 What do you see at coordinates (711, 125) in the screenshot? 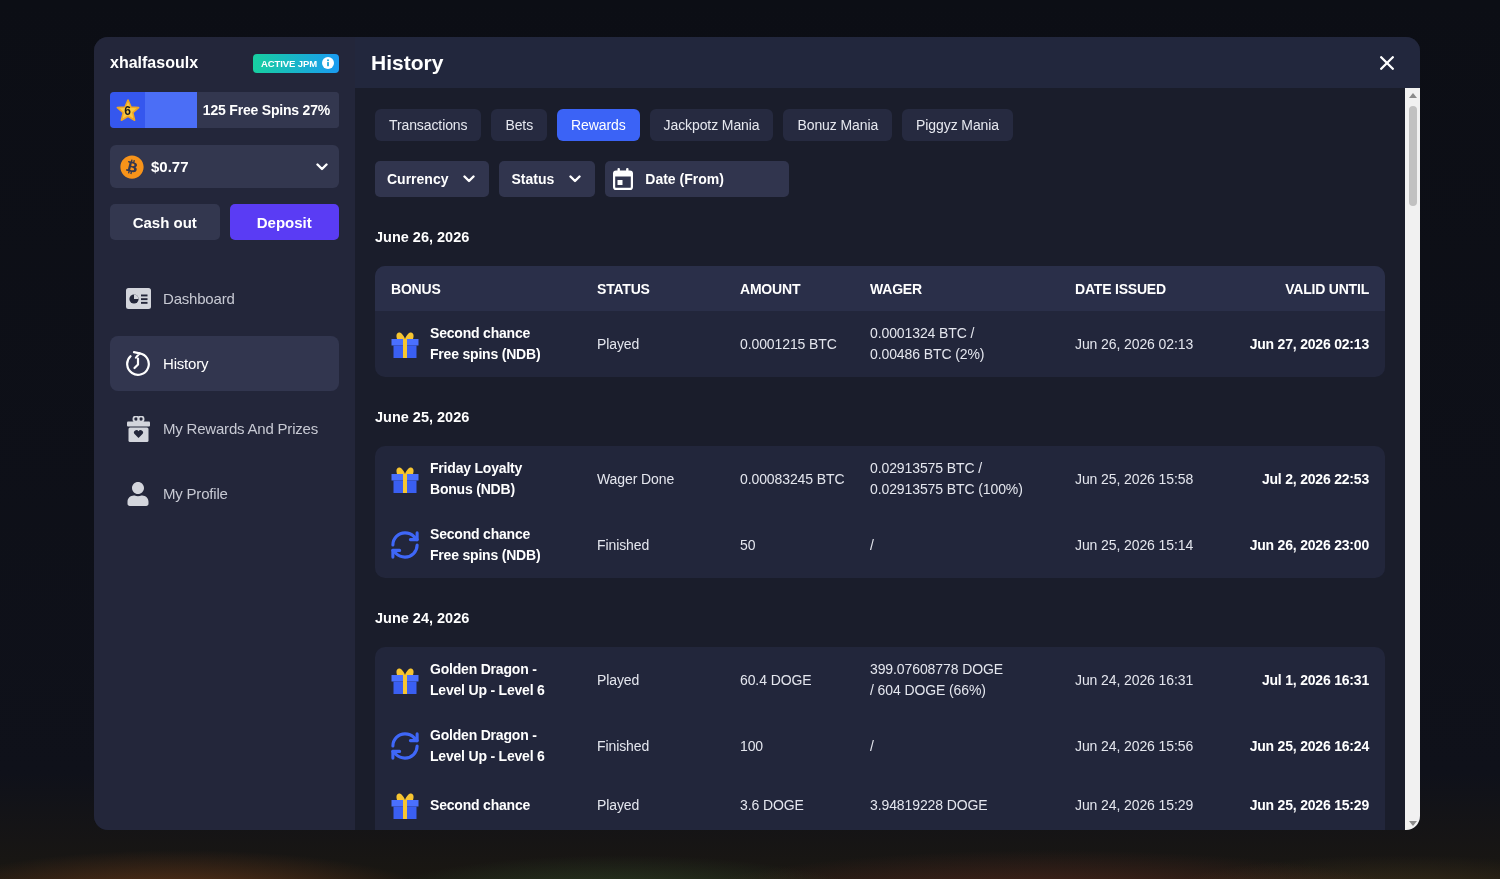
I see `tab: Jackpotz Mania` at bounding box center [711, 125].